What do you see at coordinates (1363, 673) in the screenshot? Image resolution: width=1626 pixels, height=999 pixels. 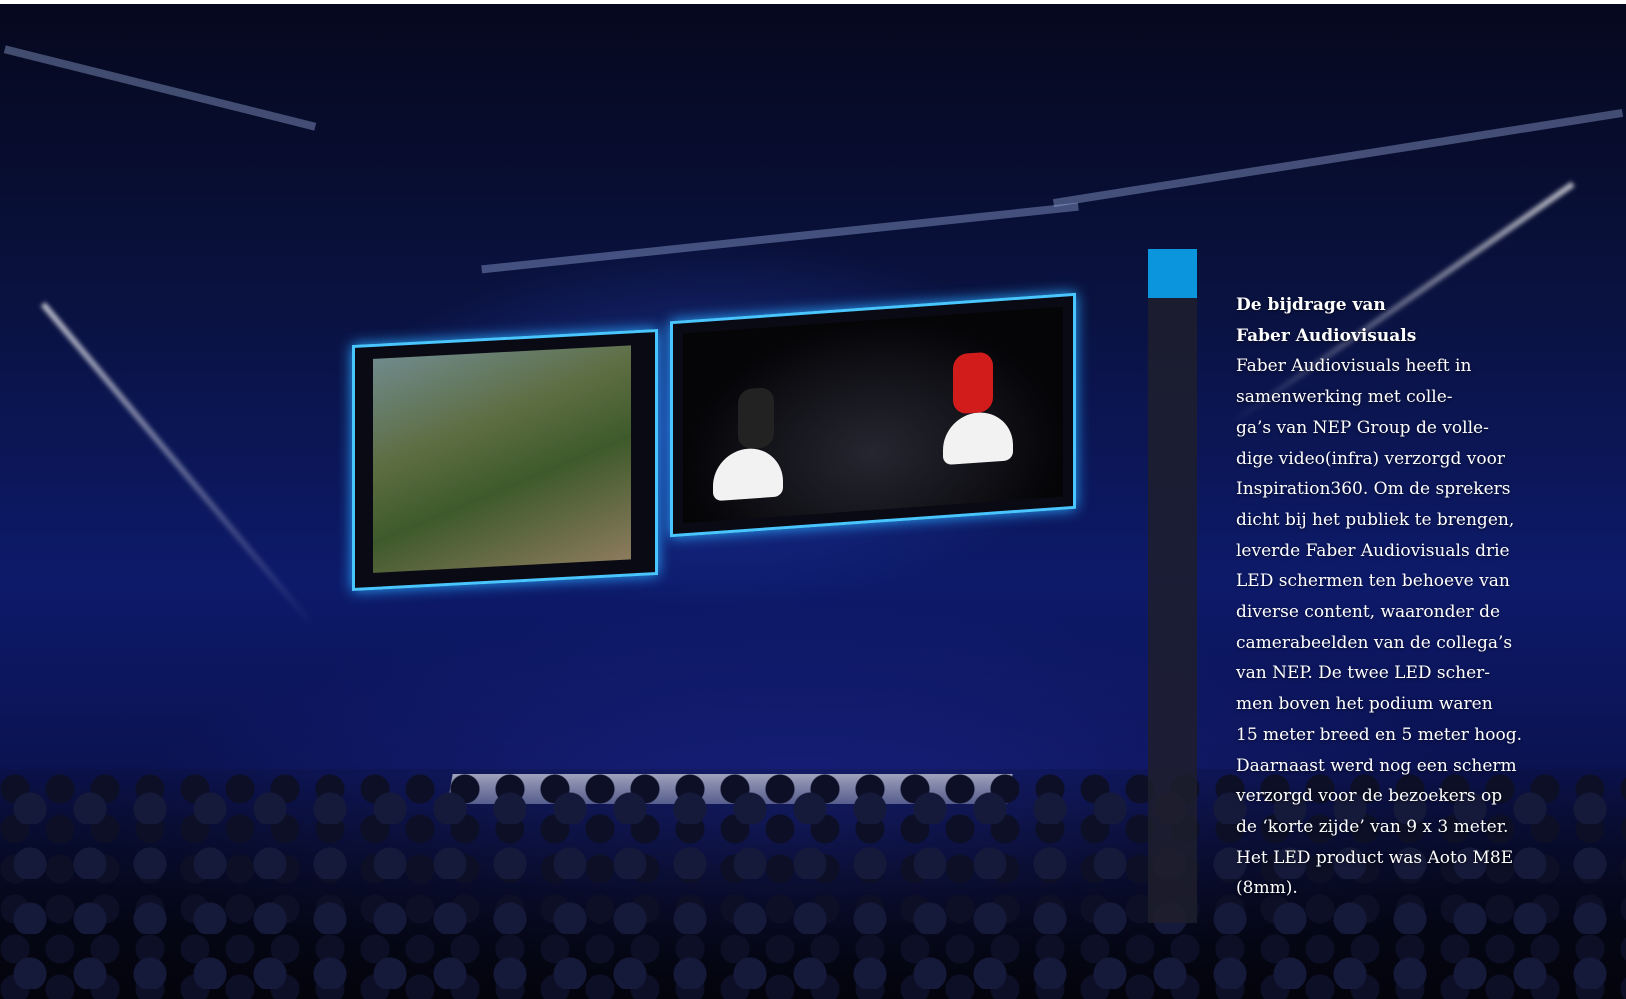 I see `panel-body-line: van NEP. De twee LED scher-` at bounding box center [1363, 673].